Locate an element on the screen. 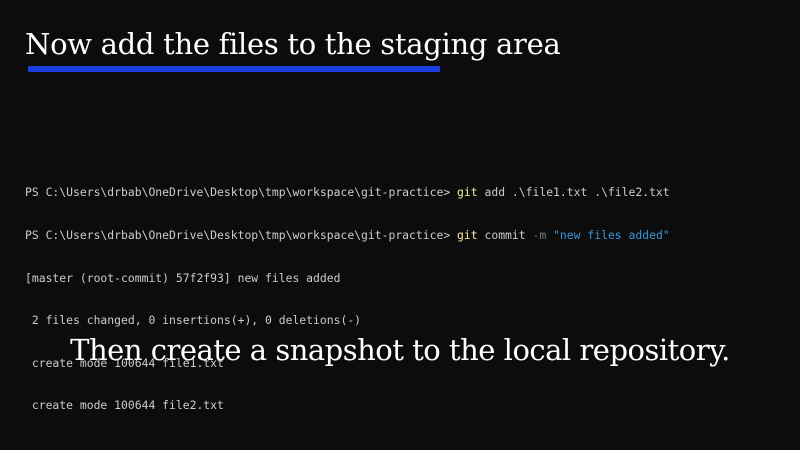 Image resolution: width=800 pixels, height=450 pixels. title-underline is located at coordinates (234, 69).